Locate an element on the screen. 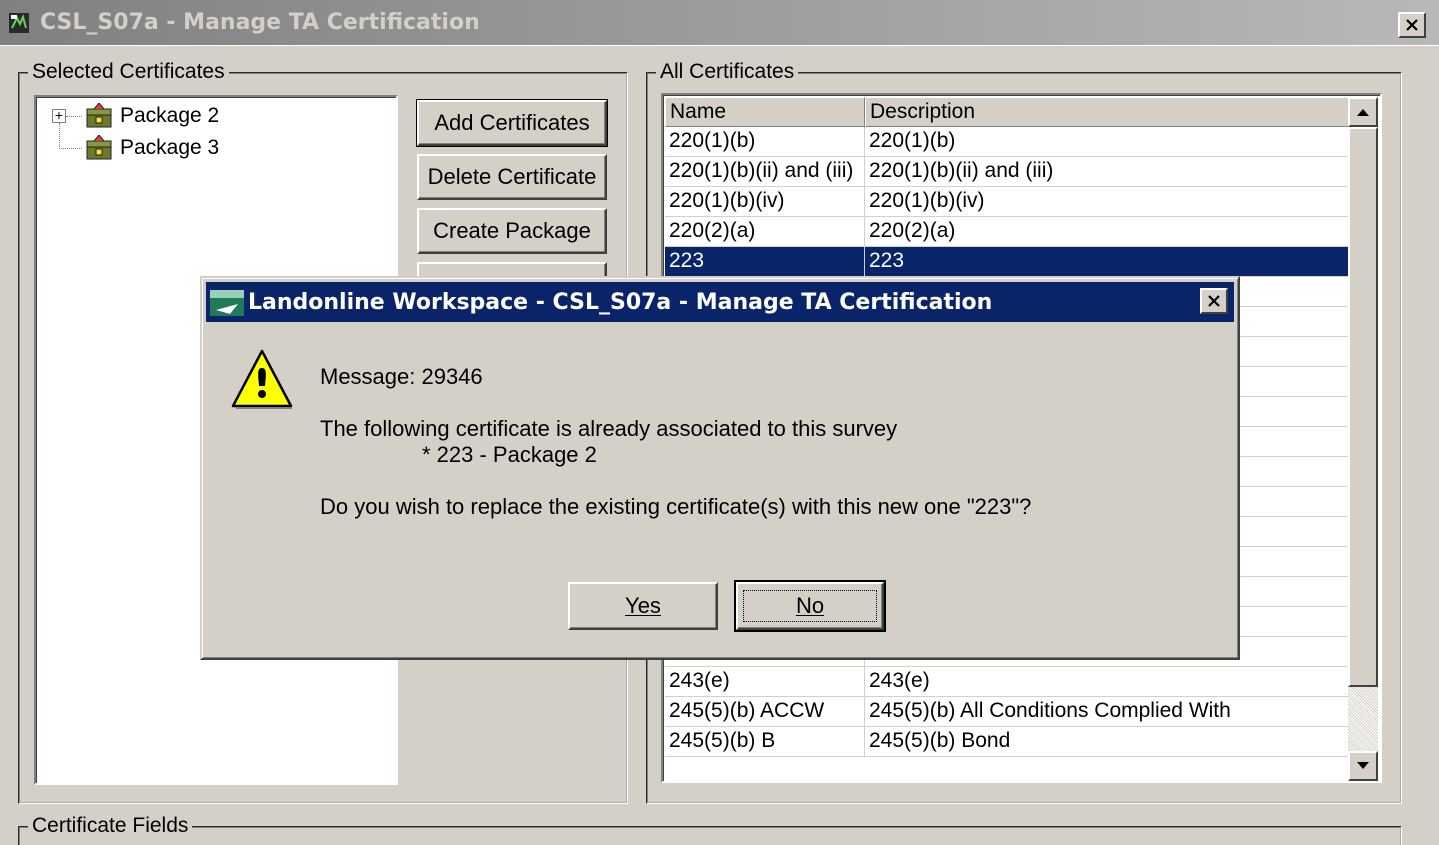 The height and width of the screenshot is (845, 1439). column-header-description: Description is located at coordinates (1108, 112).